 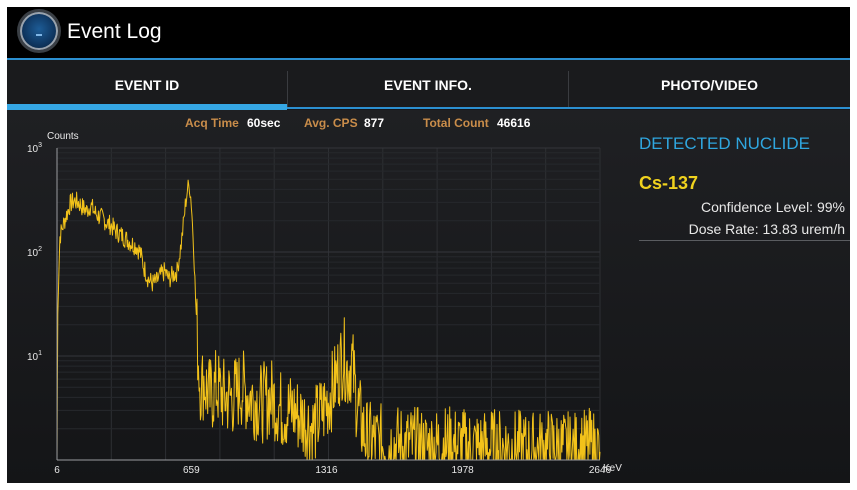 I want to click on nuclide-divider, so click(x=744, y=240).